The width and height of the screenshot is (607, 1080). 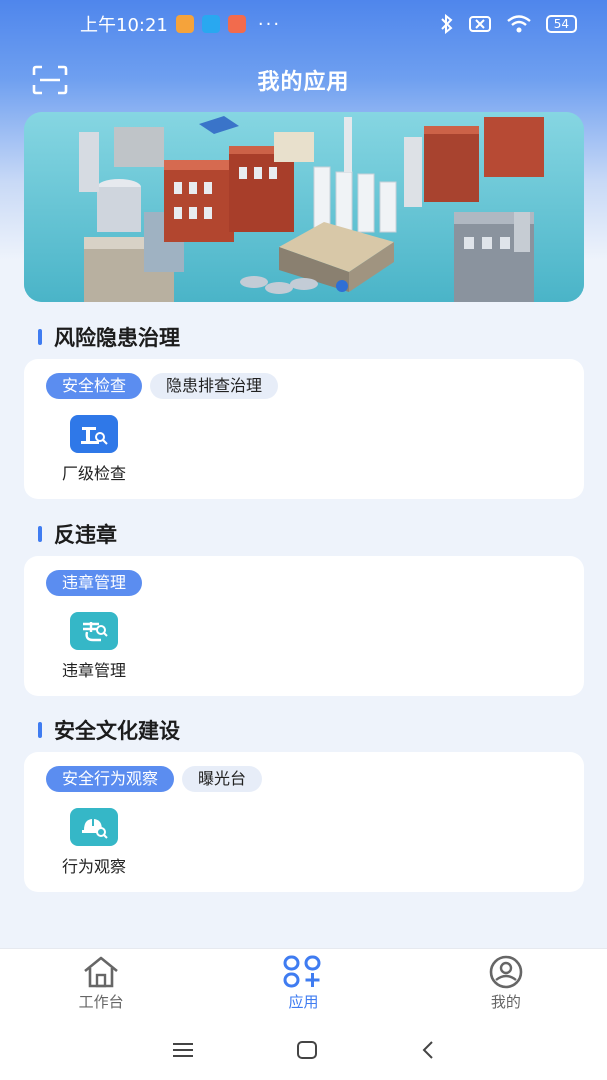 I want to click on status-time: 上午10:21, so click(x=124, y=25).